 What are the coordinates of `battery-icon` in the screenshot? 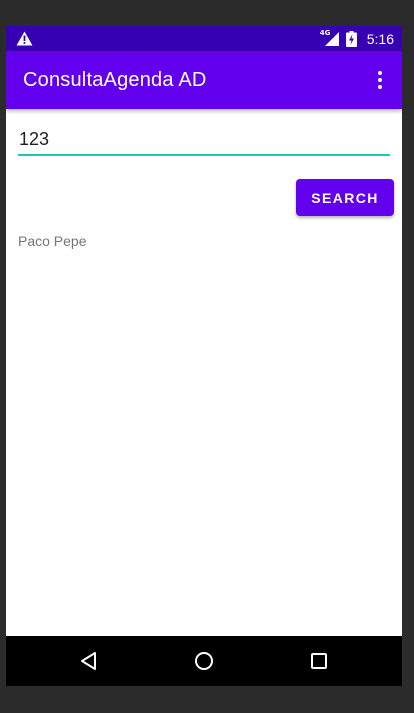 It's located at (351, 38).